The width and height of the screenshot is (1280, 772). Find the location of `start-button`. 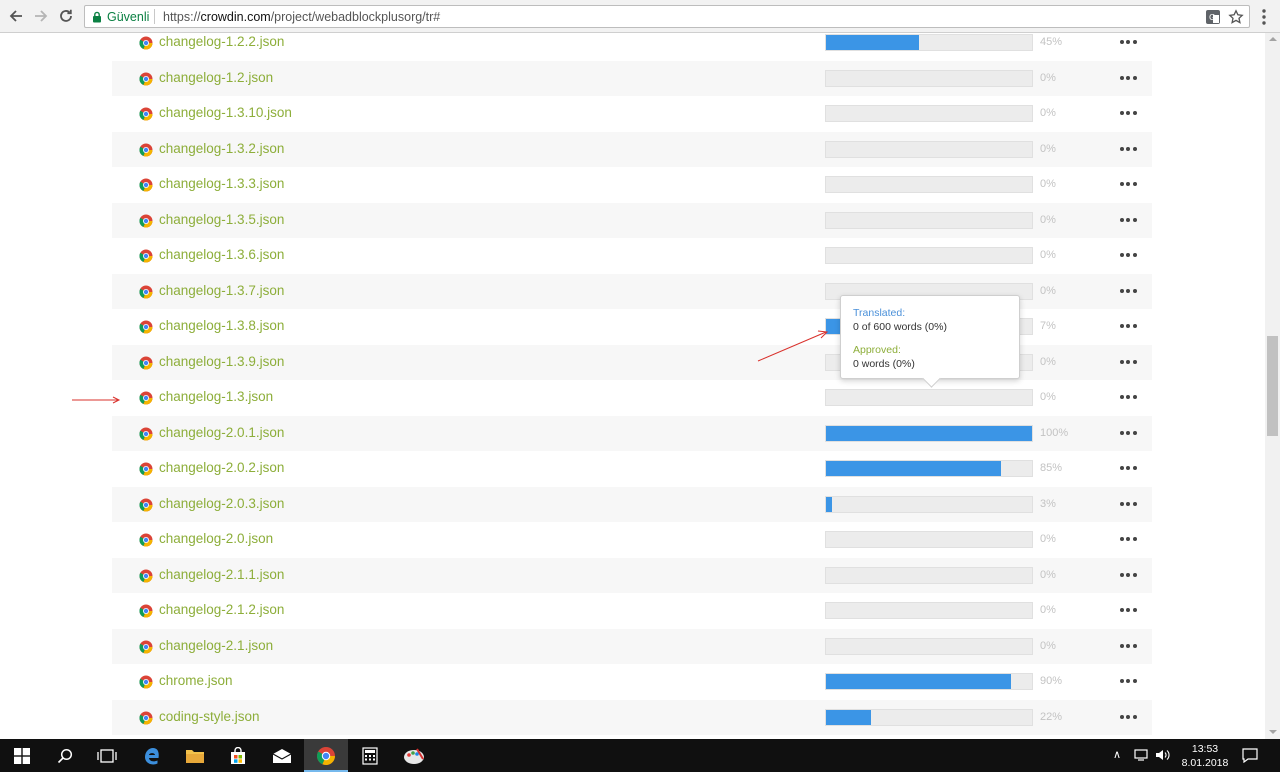

start-button is located at coordinates (22, 755).